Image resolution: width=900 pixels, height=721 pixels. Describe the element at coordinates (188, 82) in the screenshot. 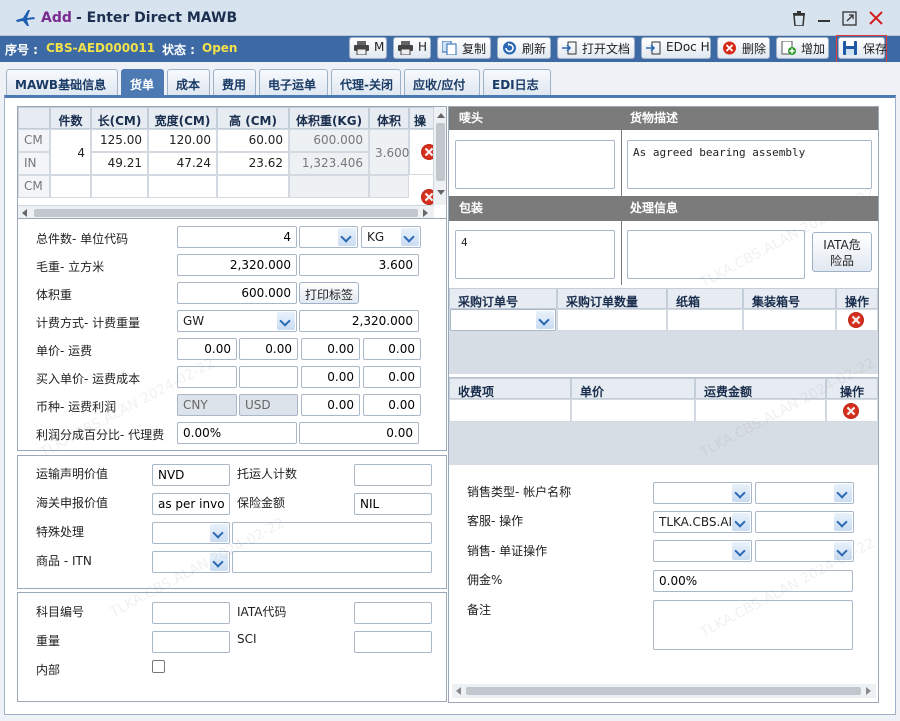

I see `tab-cost: 成本` at that location.